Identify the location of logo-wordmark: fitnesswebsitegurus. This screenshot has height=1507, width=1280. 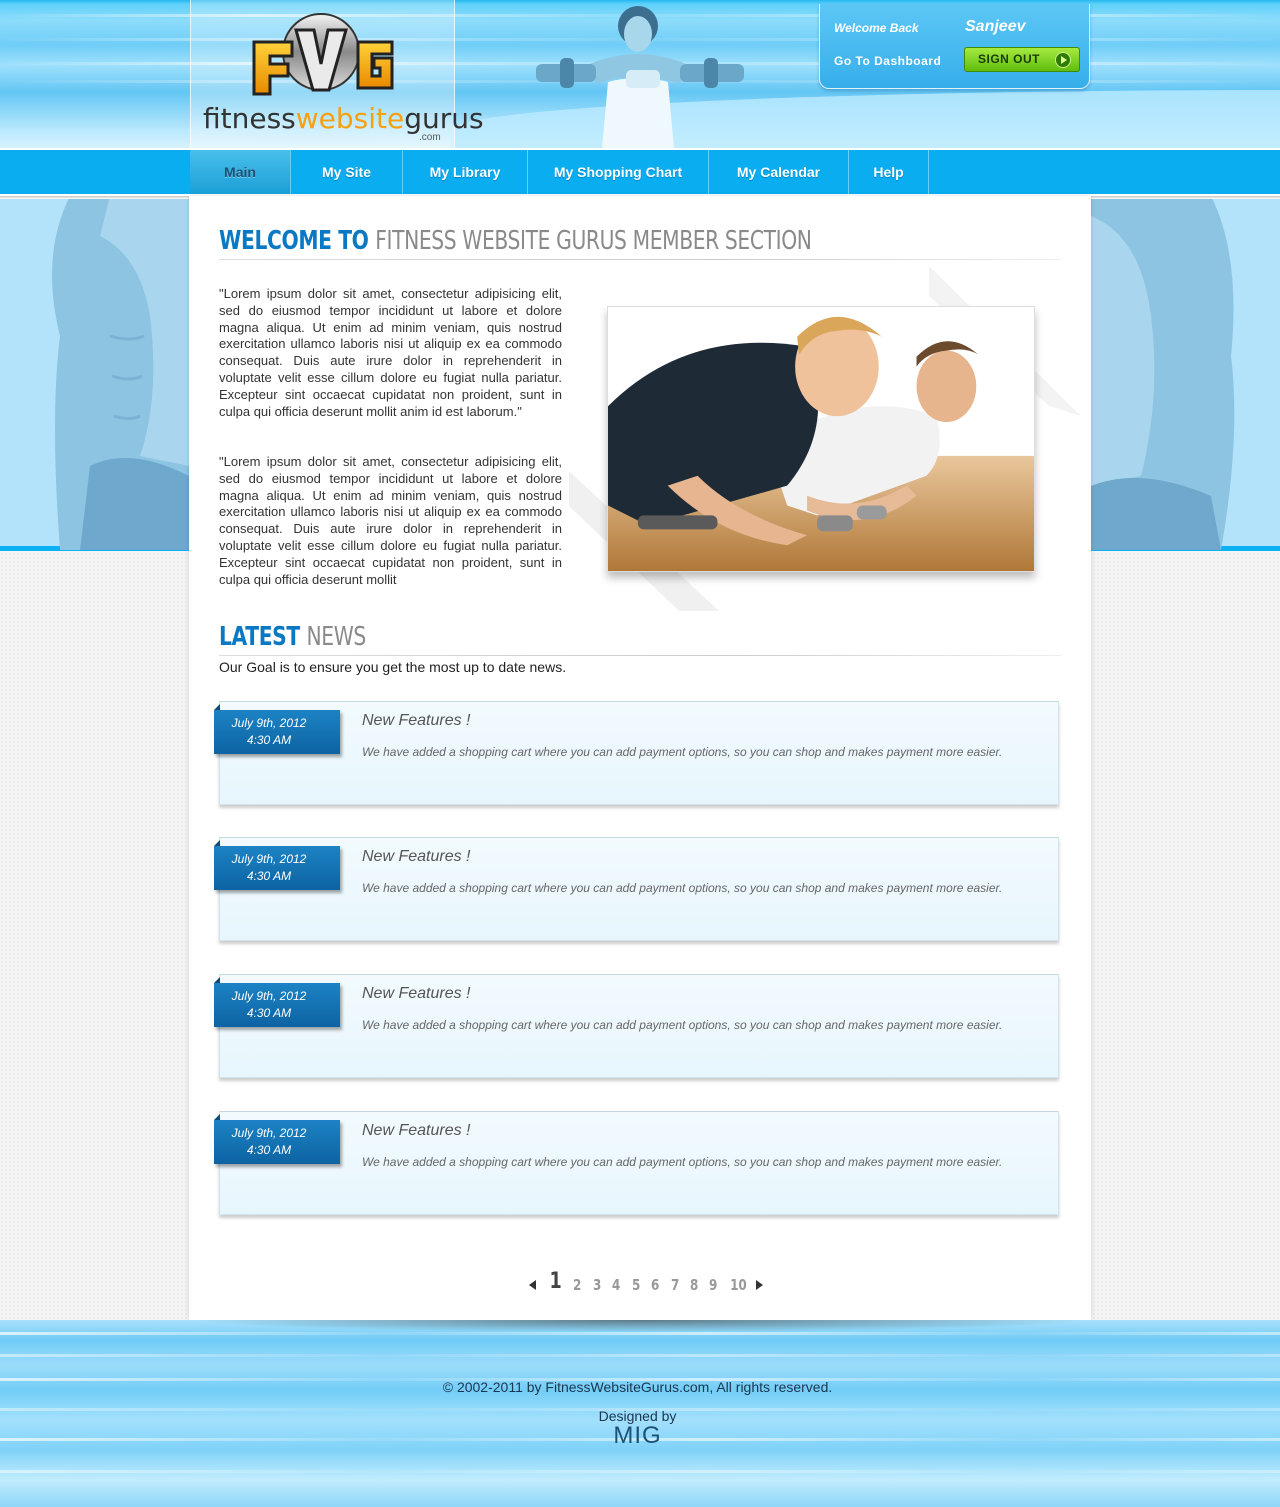
(343, 118).